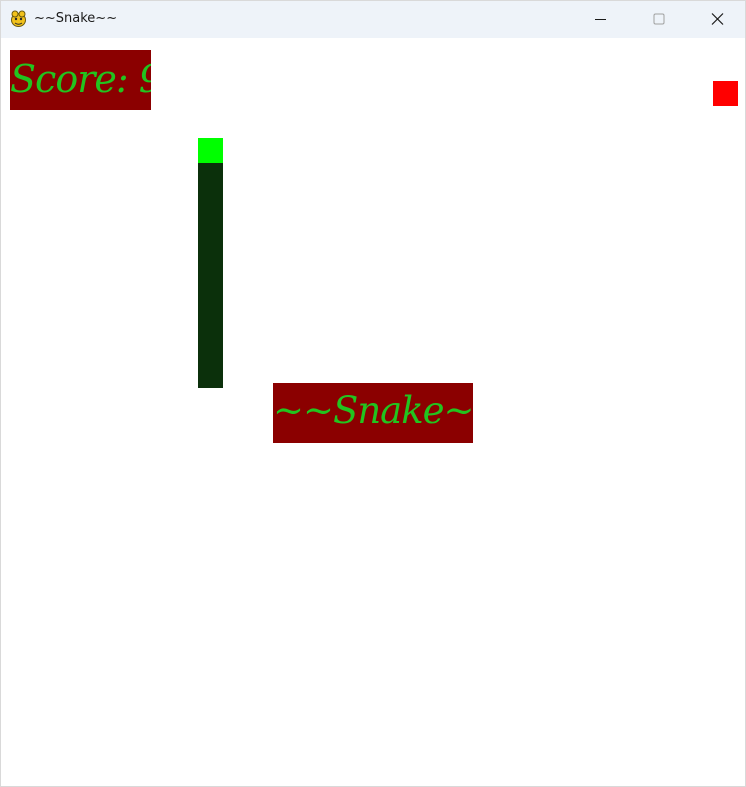 The height and width of the screenshot is (787, 746). I want to click on window-title: ~~Snake~~, so click(76, 18).